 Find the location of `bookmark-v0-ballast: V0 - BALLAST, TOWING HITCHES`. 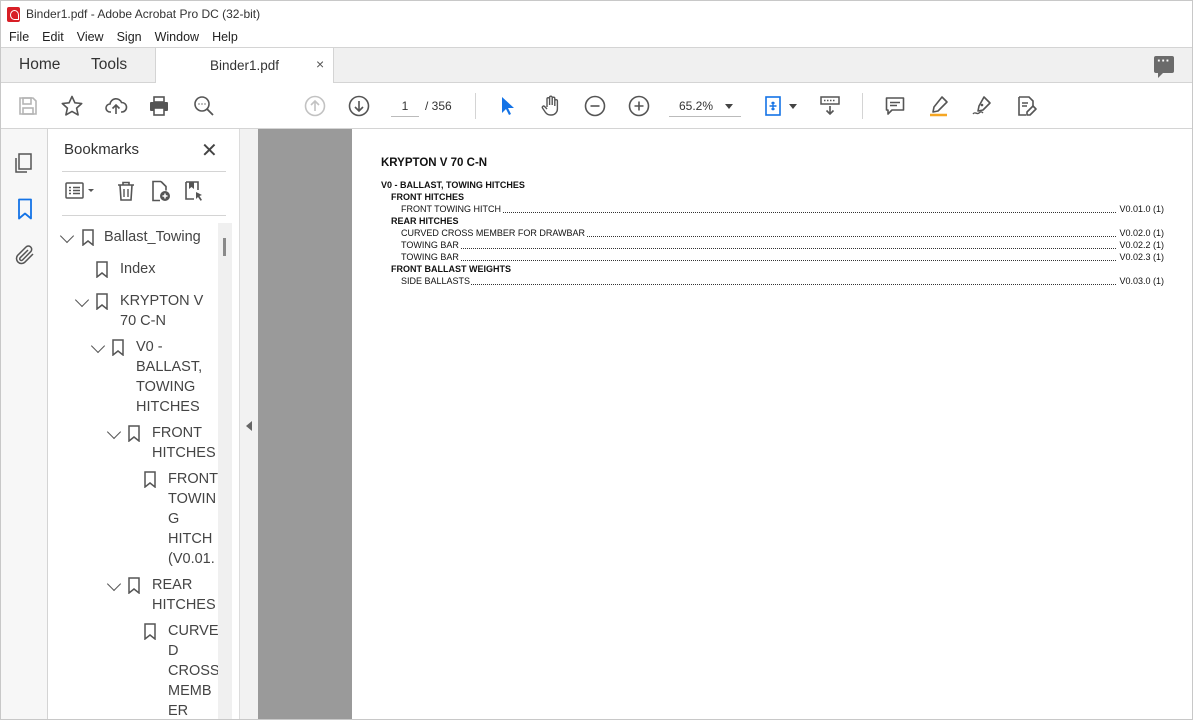

bookmark-v0-ballast: V0 - BALLAST, TOWING HITCHES is located at coordinates (169, 377).